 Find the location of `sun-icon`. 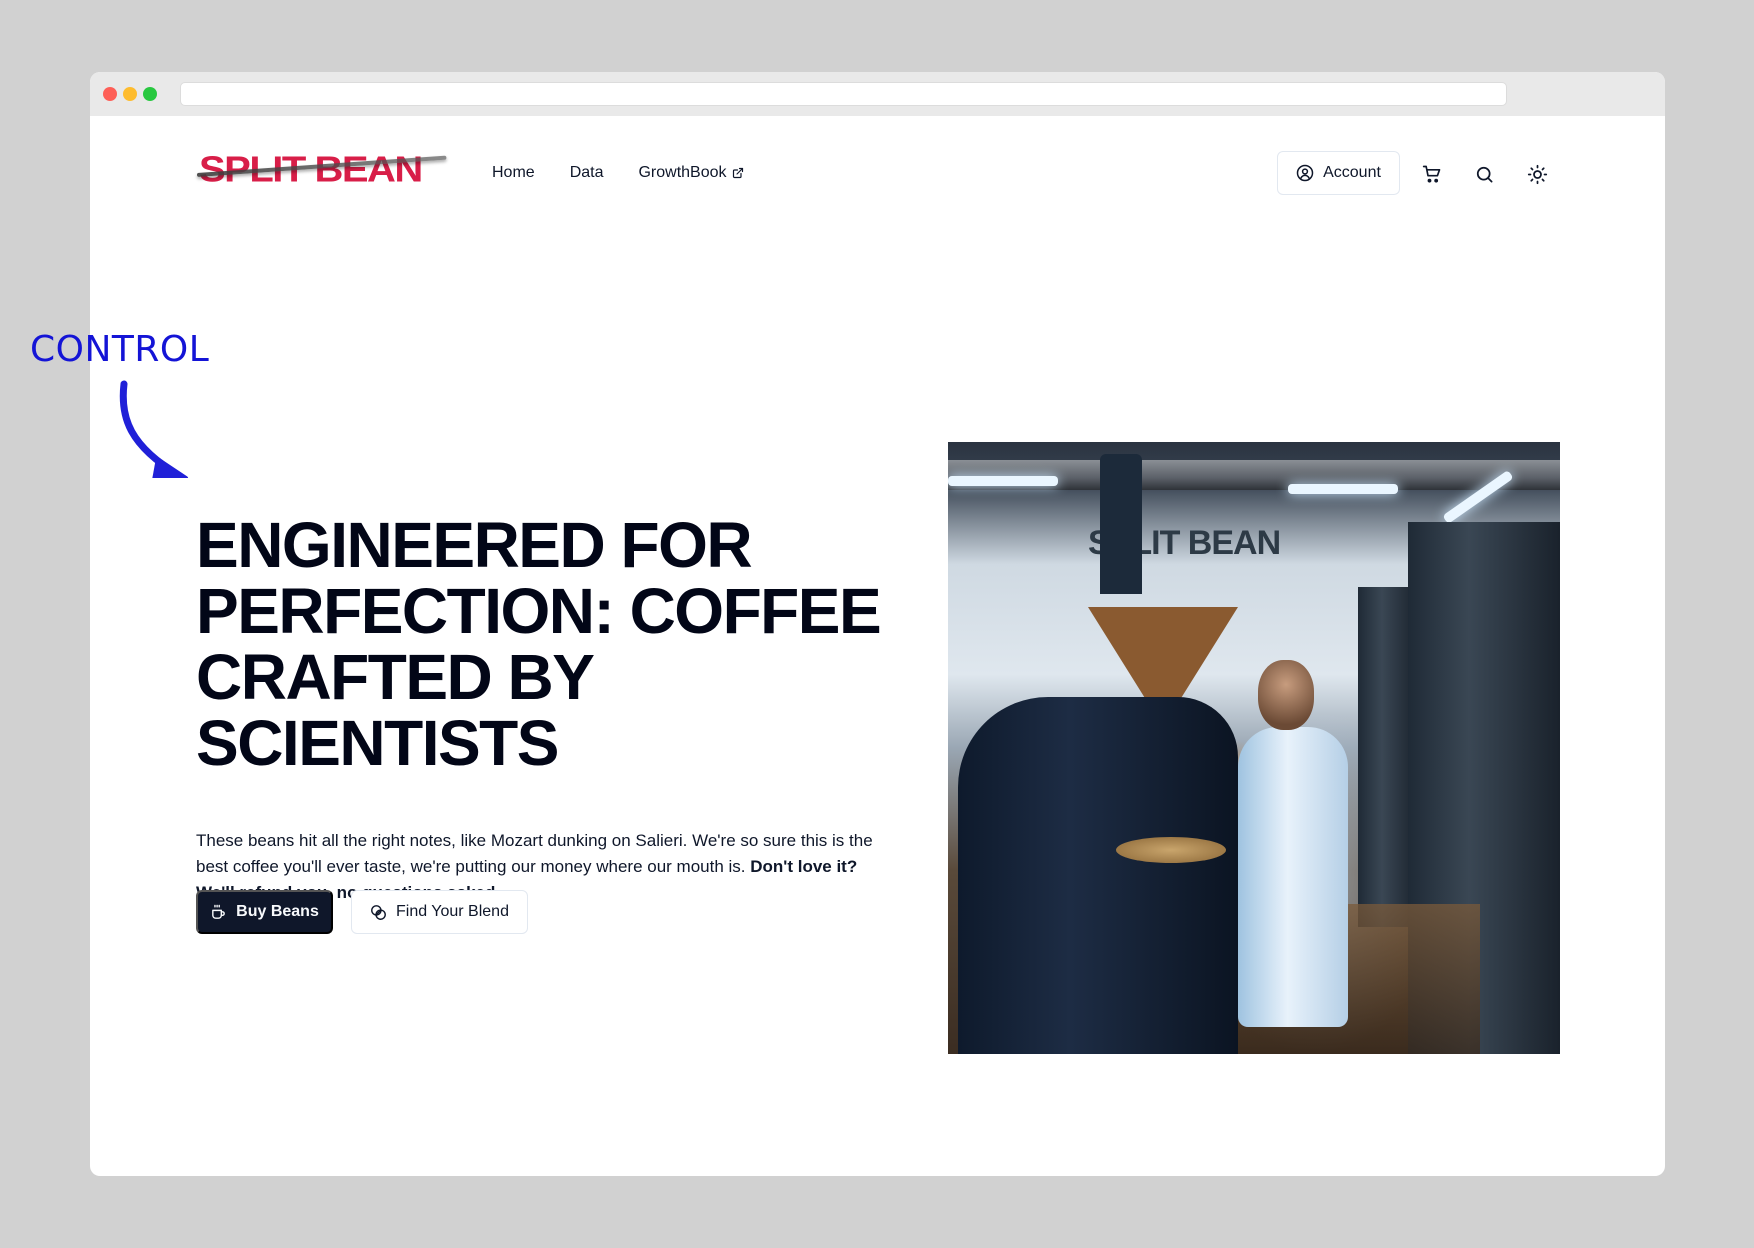

sun-icon is located at coordinates (1537, 174).